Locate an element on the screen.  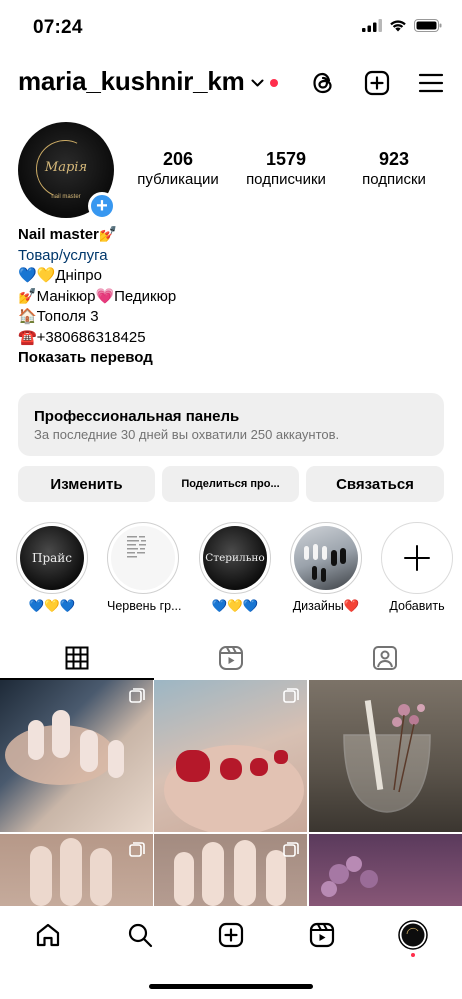
plus-icon: + is located at coordinates (102, 206).